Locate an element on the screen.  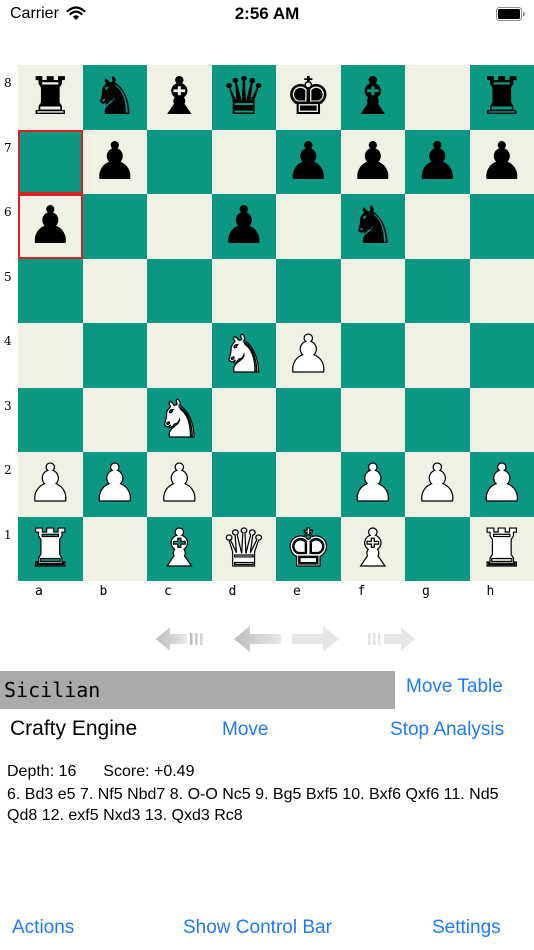
square-e8: ♚ is located at coordinates (308, 97).